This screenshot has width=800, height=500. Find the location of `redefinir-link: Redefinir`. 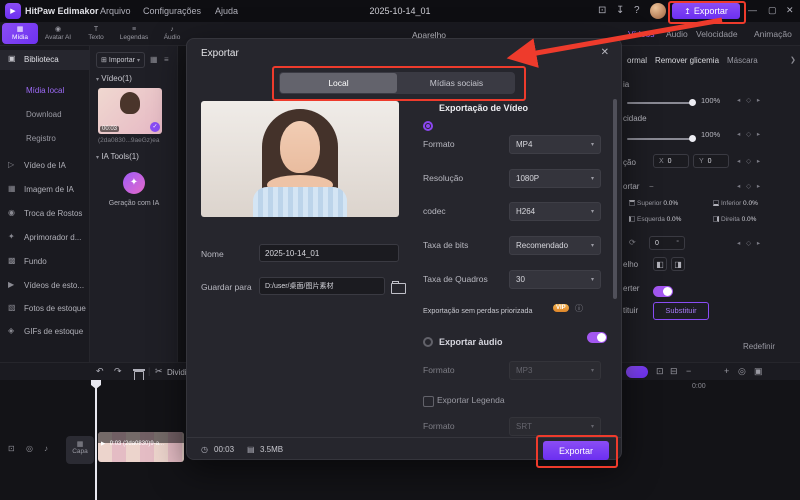

redefinir-link: Redefinir is located at coordinates (759, 346).